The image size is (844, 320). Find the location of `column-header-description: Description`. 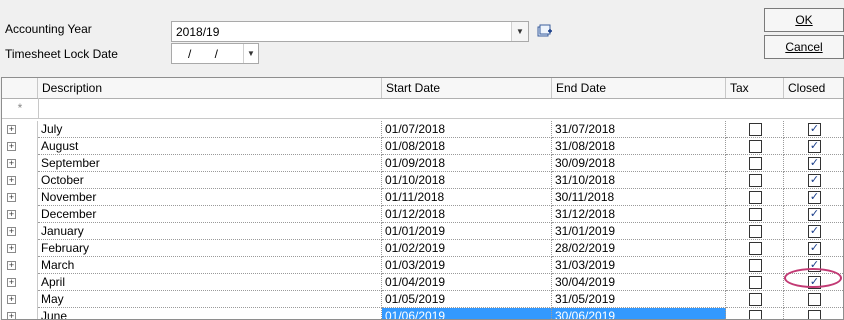

column-header-description: Description is located at coordinates (210, 88).